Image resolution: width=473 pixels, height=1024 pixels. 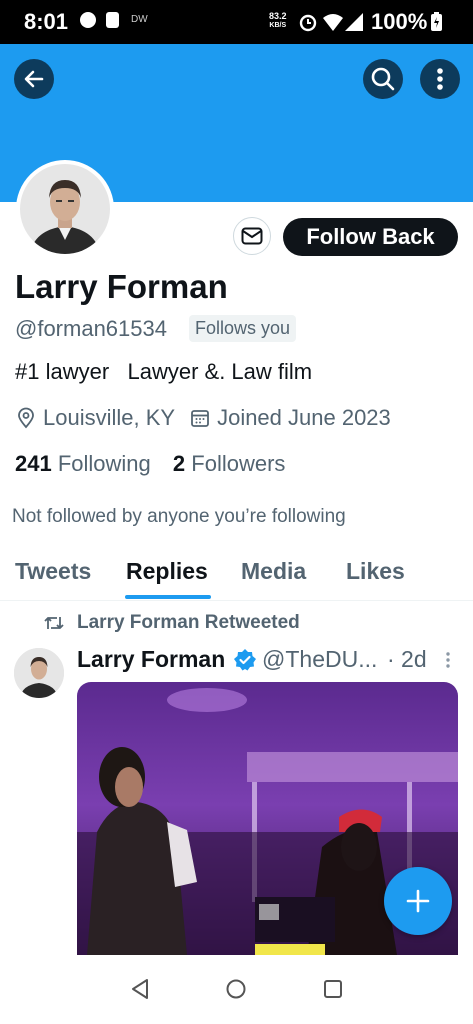 What do you see at coordinates (354, 22) in the screenshot?
I see `signal-icon` at bounding box center [354, 22].